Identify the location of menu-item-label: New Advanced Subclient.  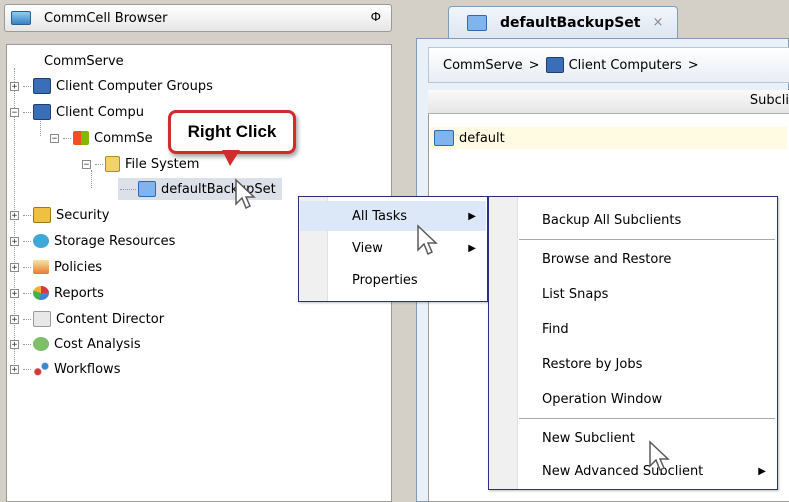
(623, 471).